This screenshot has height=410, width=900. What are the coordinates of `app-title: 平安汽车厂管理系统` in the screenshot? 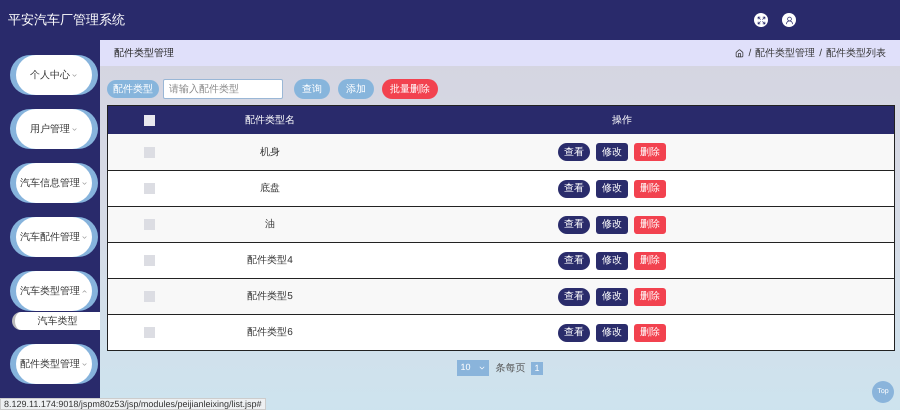 It's located at (66, 20).